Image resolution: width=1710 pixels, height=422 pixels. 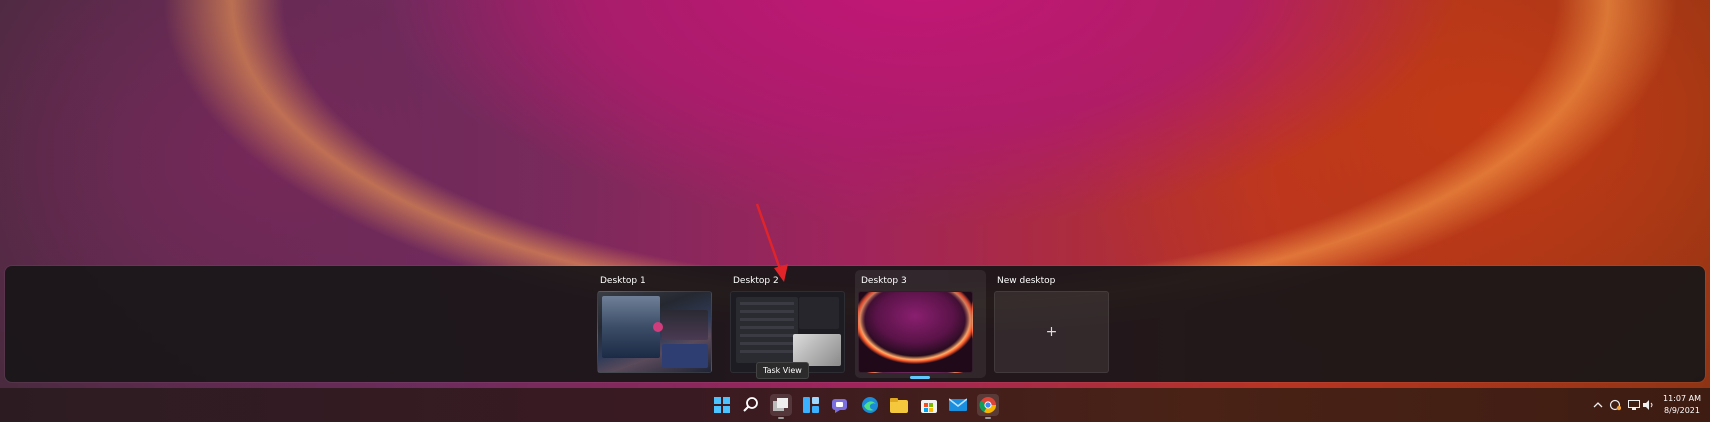 I want to click on task-view-icon, so click(x=781, y=406).